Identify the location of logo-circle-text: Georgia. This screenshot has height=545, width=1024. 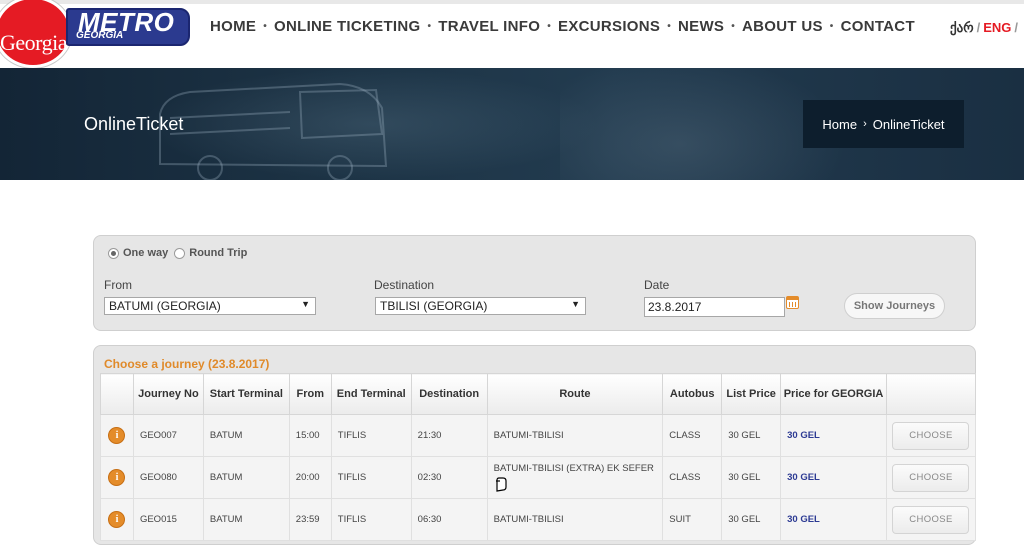
(33, 42).